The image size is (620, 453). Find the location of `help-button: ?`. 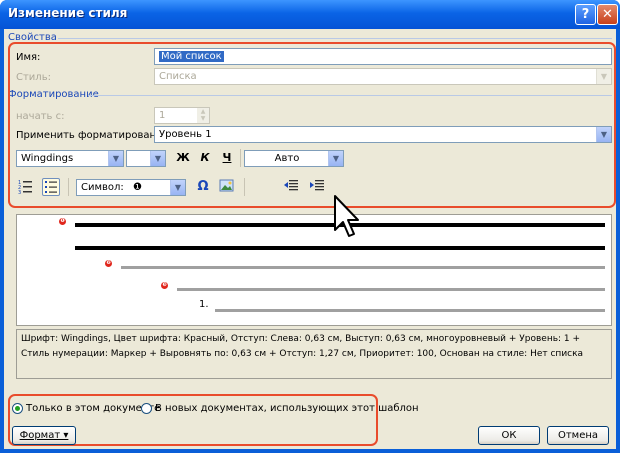

help-button: ? is located at coordinates (585, 14).